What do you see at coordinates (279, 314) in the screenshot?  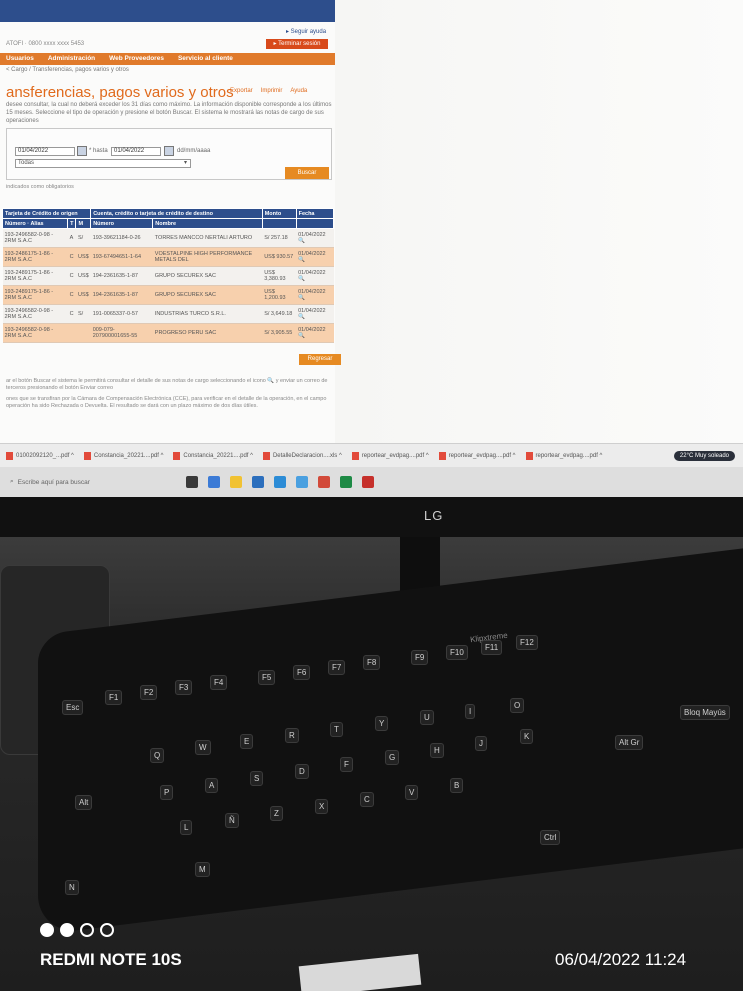 I see `table-cell: S/ 3,649.18` at bounding box center [279, 314].